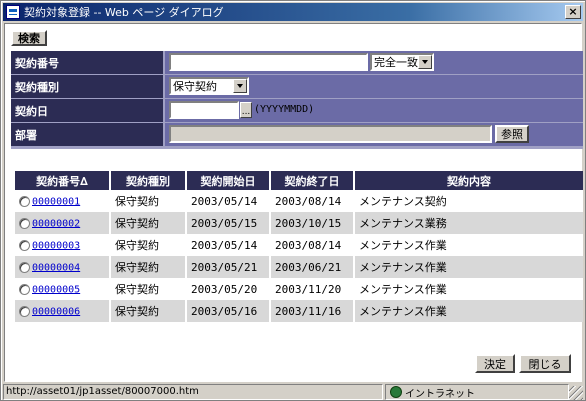 This screenshot has width=586, height=401. I want to click on table-header-row: 契約番号∆ 契約種別 契約開始日 契約終了日 契約内容, so click(299, 180).